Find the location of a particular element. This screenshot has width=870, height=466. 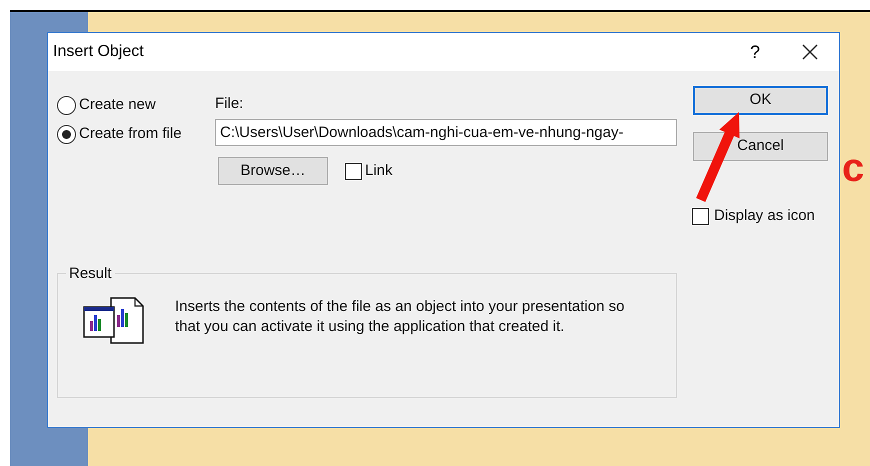

file-path-field: C:\Users\User\Downloads\cam-nghi-cua-em-ve-nhung-ngay- is located at coordinates (446, 132).